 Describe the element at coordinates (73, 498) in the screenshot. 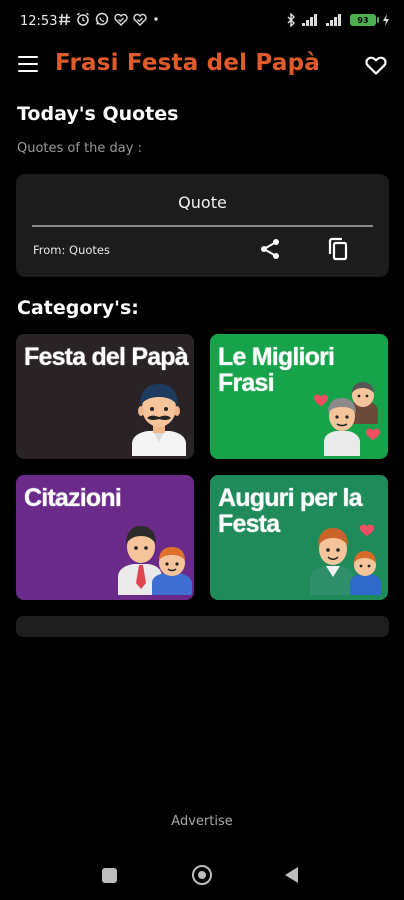

I see `category-label: Citazioni` at that location.